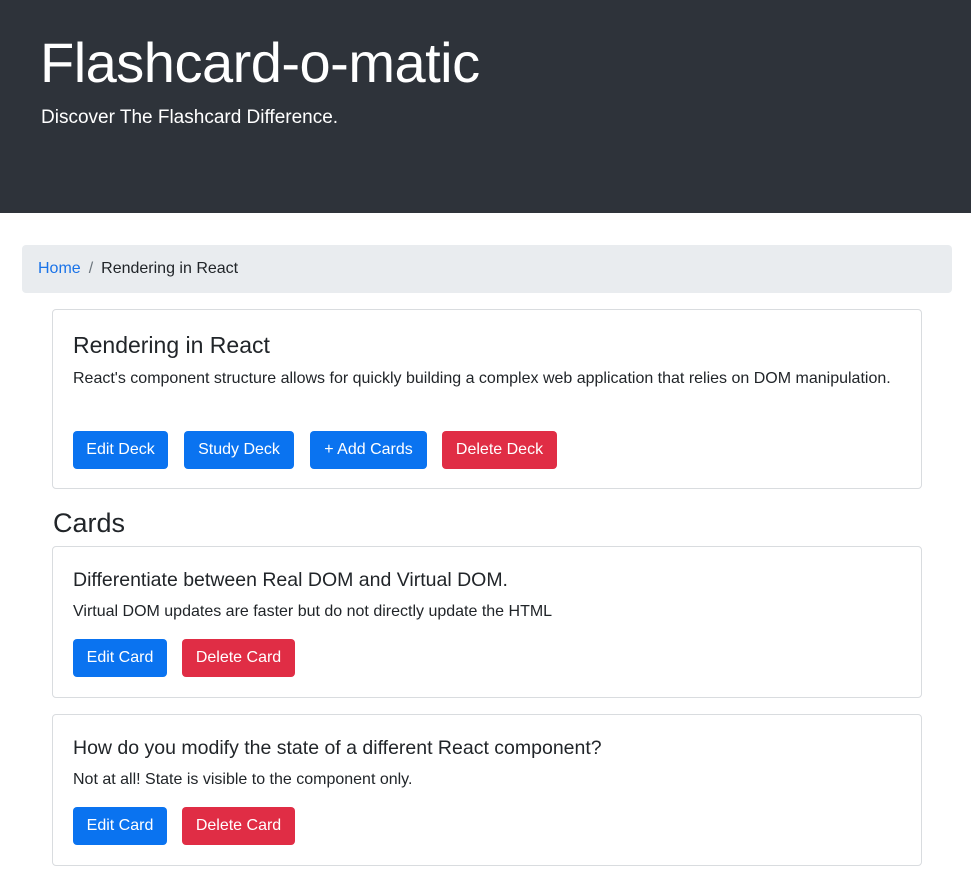  What do you see at coordinates (120, 450) in the screenshot?
I see `edit-deck-button: Edit Deck` at bounding box center [120, 450].